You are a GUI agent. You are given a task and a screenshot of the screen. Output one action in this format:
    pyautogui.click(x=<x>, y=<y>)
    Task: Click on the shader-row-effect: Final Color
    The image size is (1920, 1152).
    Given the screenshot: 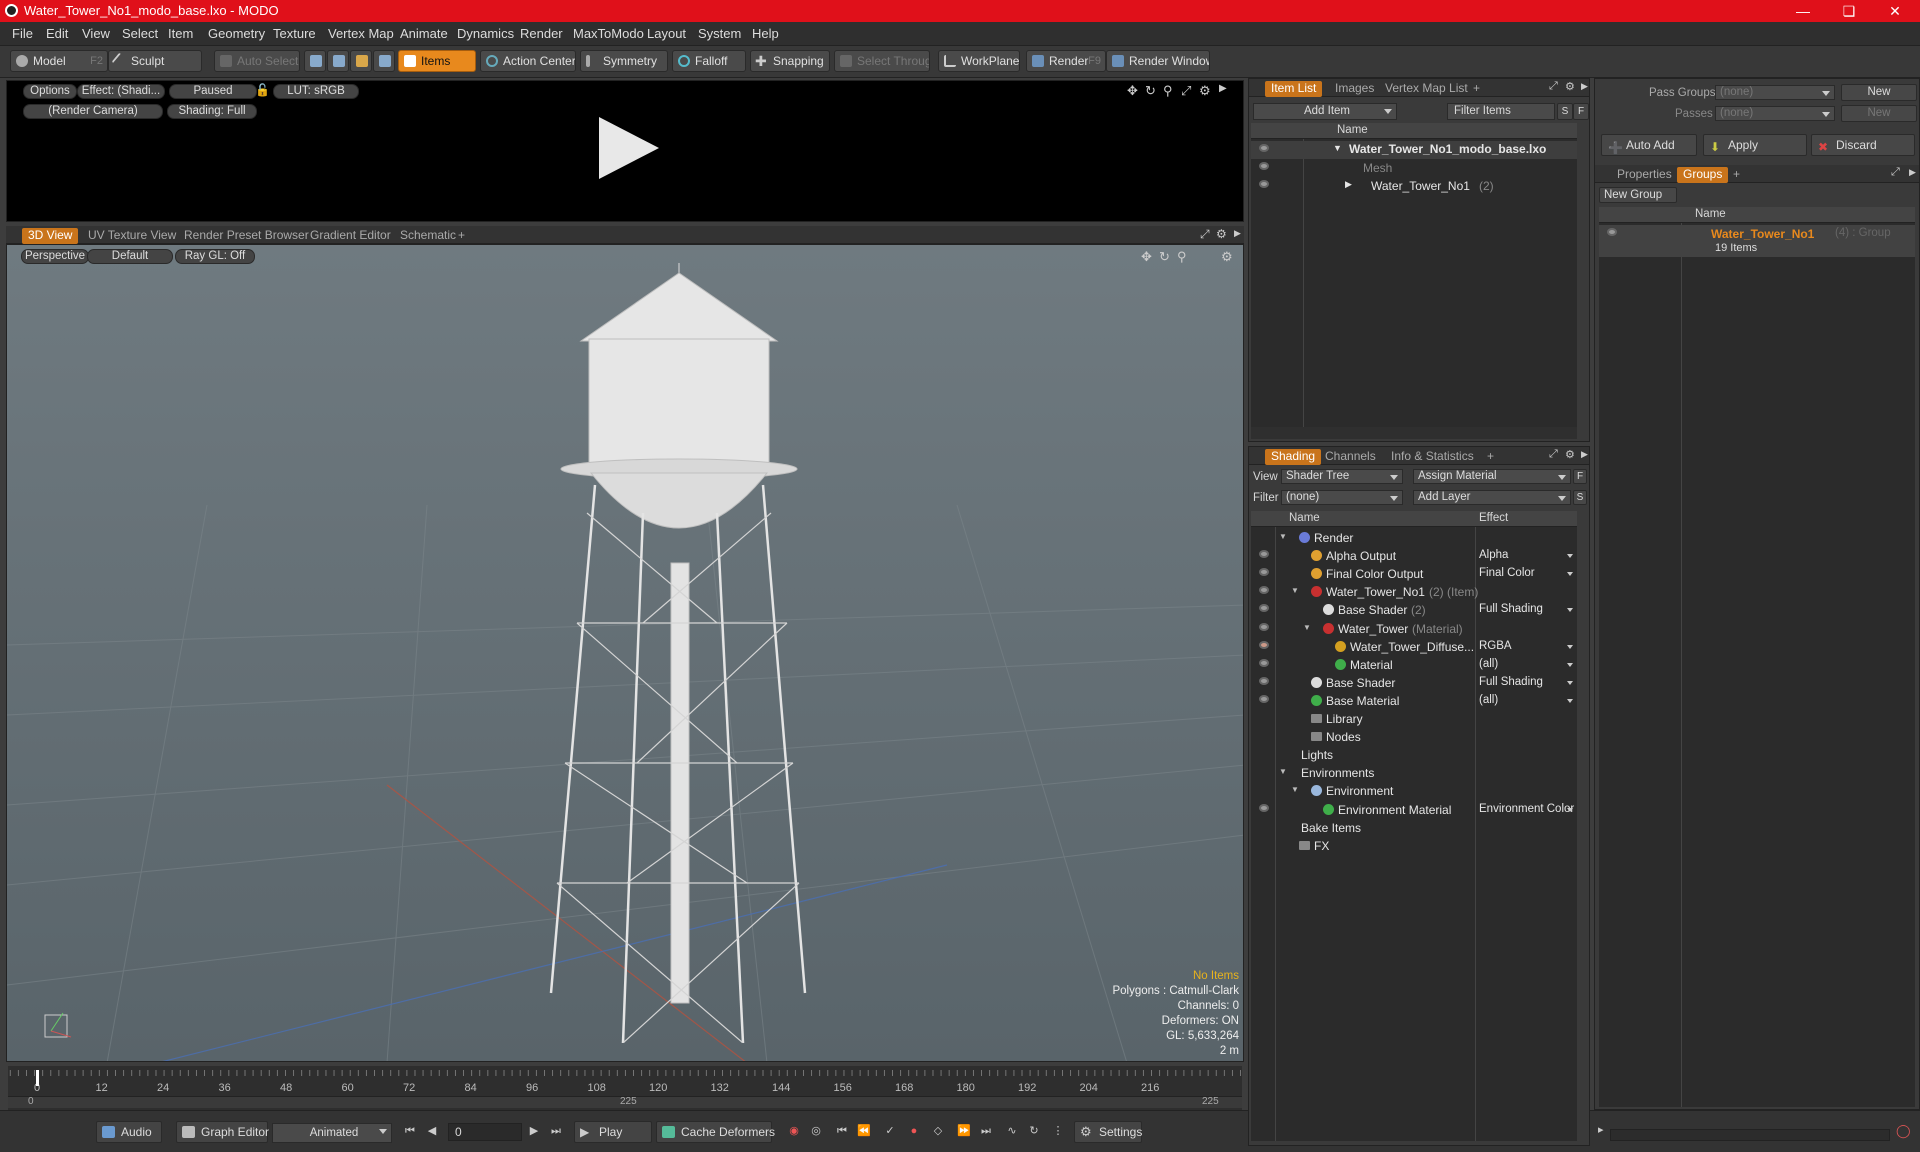 What is the action you would take?
    pyautogui.click(x=1527, y=573)
    